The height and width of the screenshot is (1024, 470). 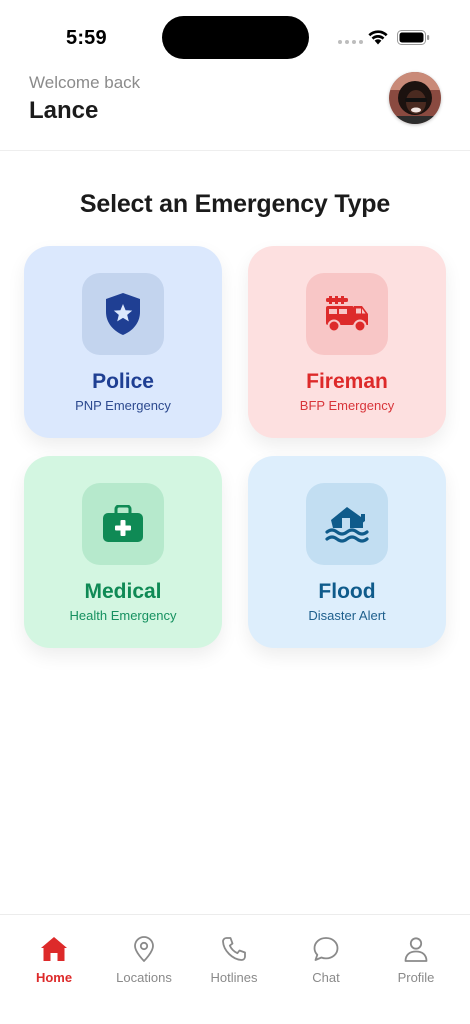 I want to click on tab-profile: Profile, so click(x=416, y=965).